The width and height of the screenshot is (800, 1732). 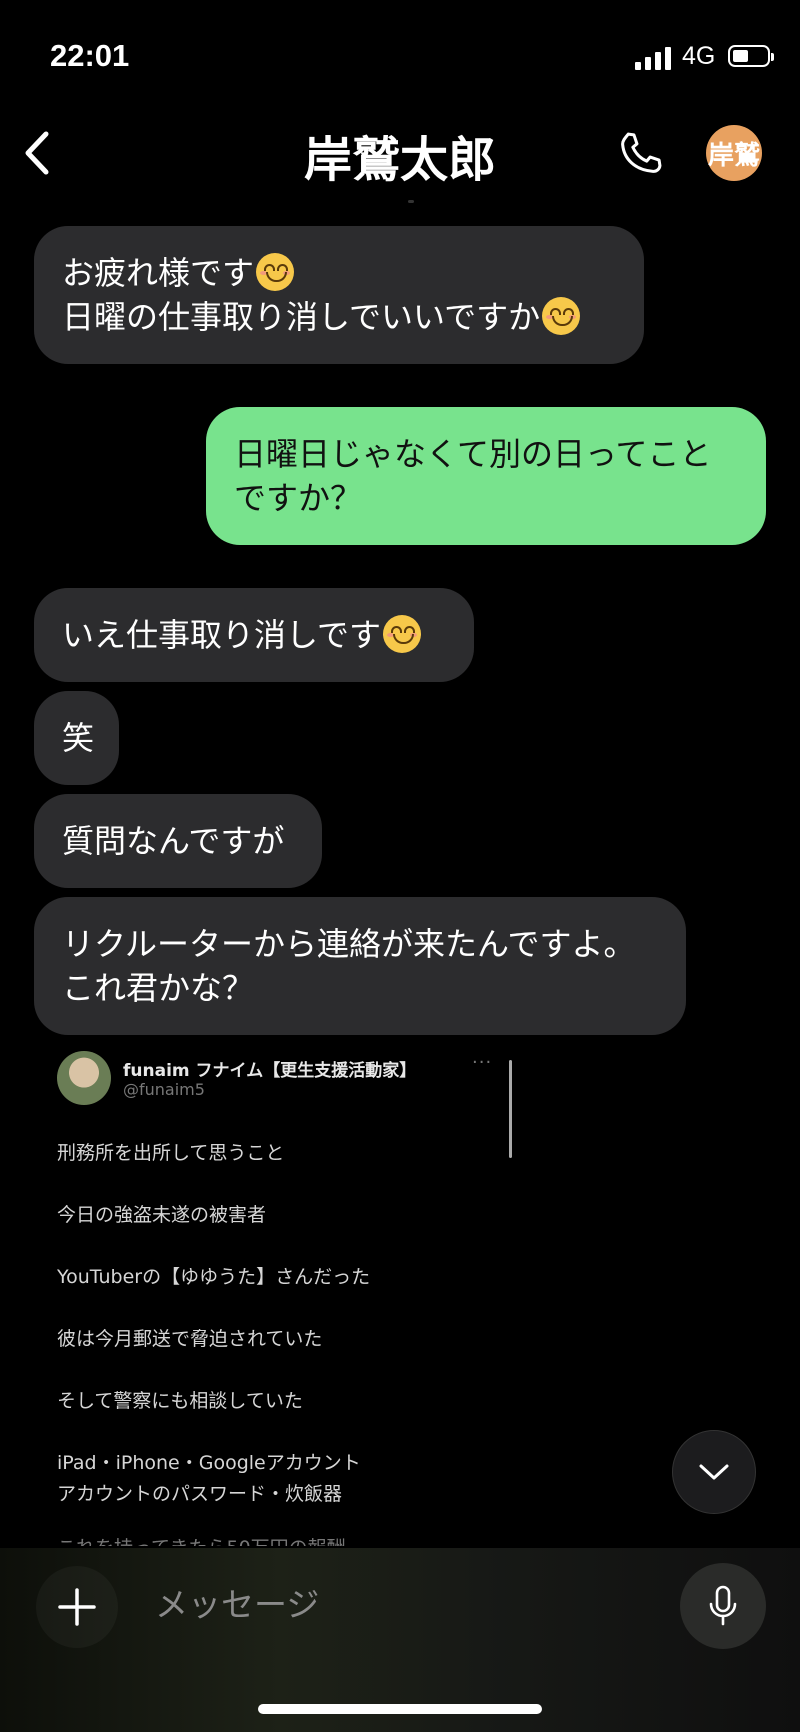 What do you see at coordinates (190, 1339) in the screenshot?
I see `post-text-line: 彼は今月郵送で脅迫されていた` at bounding box center [190, 1339].